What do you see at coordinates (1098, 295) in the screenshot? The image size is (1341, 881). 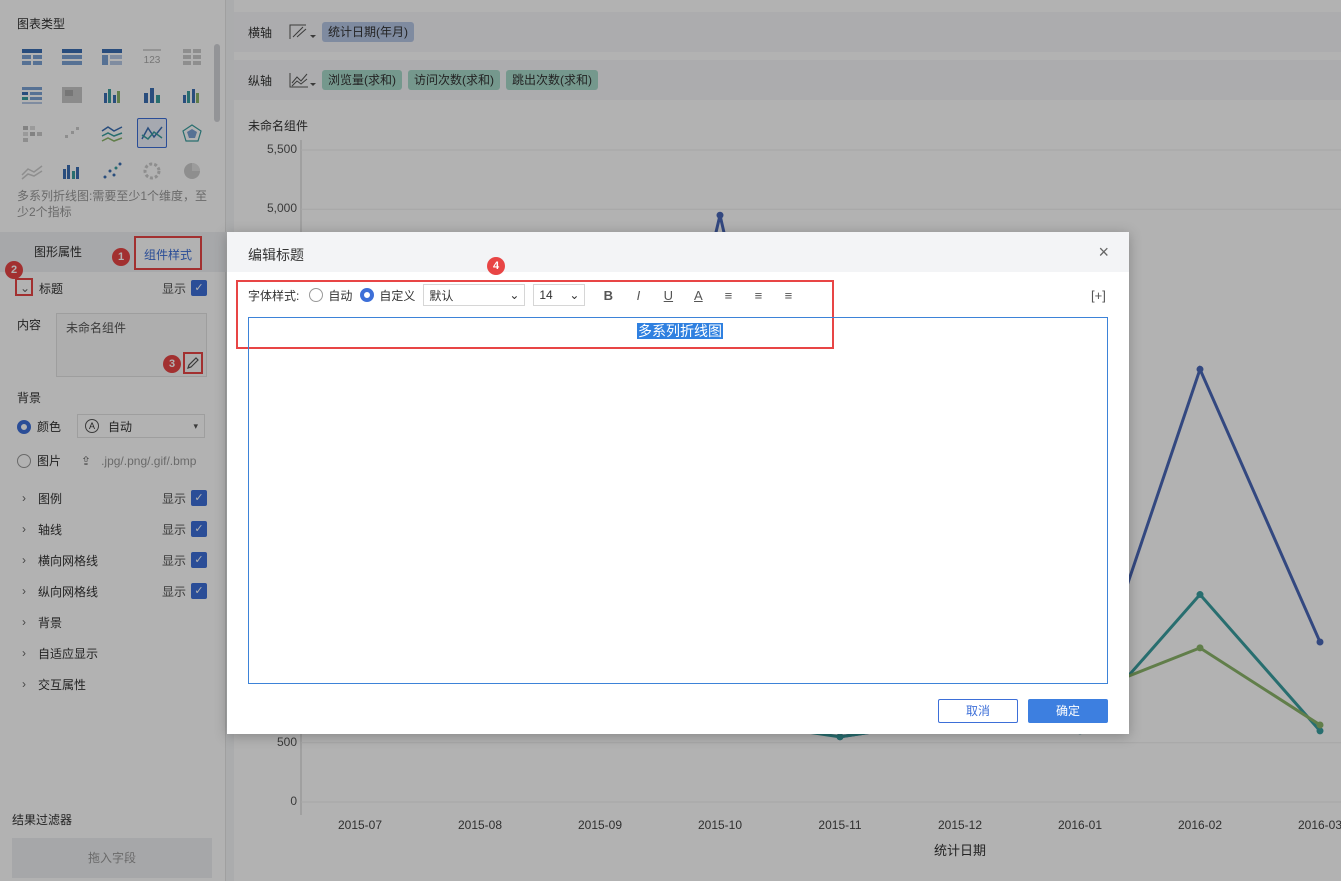 I see `insert-field-icon: [+]` at bounding box center [1098, 295].